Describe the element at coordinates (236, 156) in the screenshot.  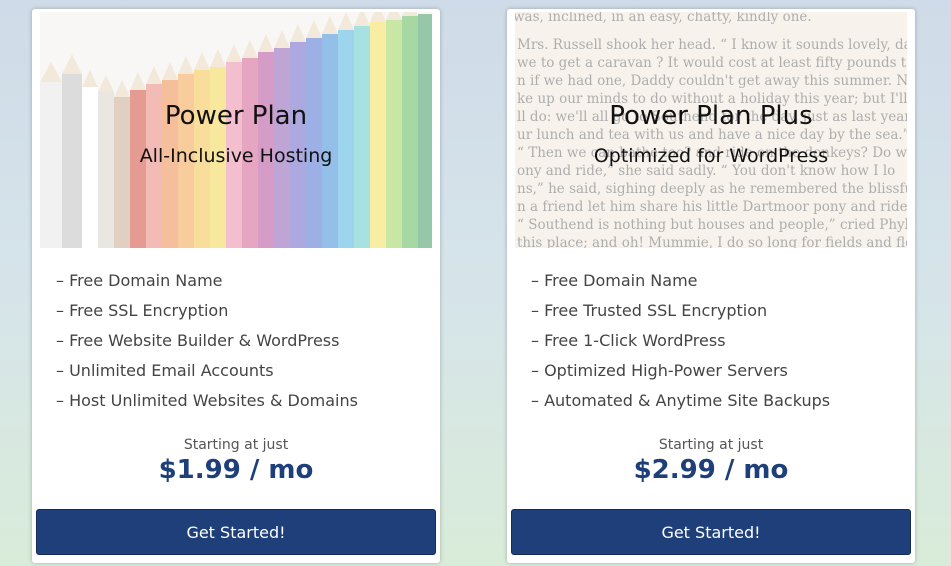
I see `plan-subtitle: All-Inclusive Hosting` at that location.